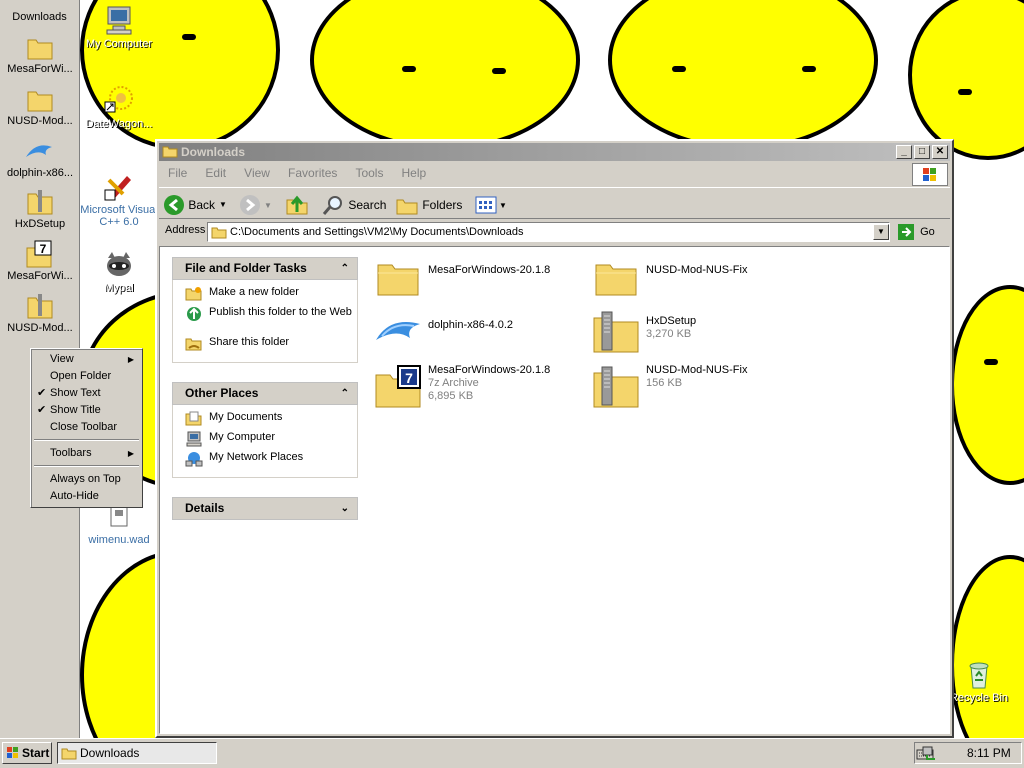 This screenshot has width=1024, height=768. I want to click on place-my-network: My Network Places, so click(271, 461).